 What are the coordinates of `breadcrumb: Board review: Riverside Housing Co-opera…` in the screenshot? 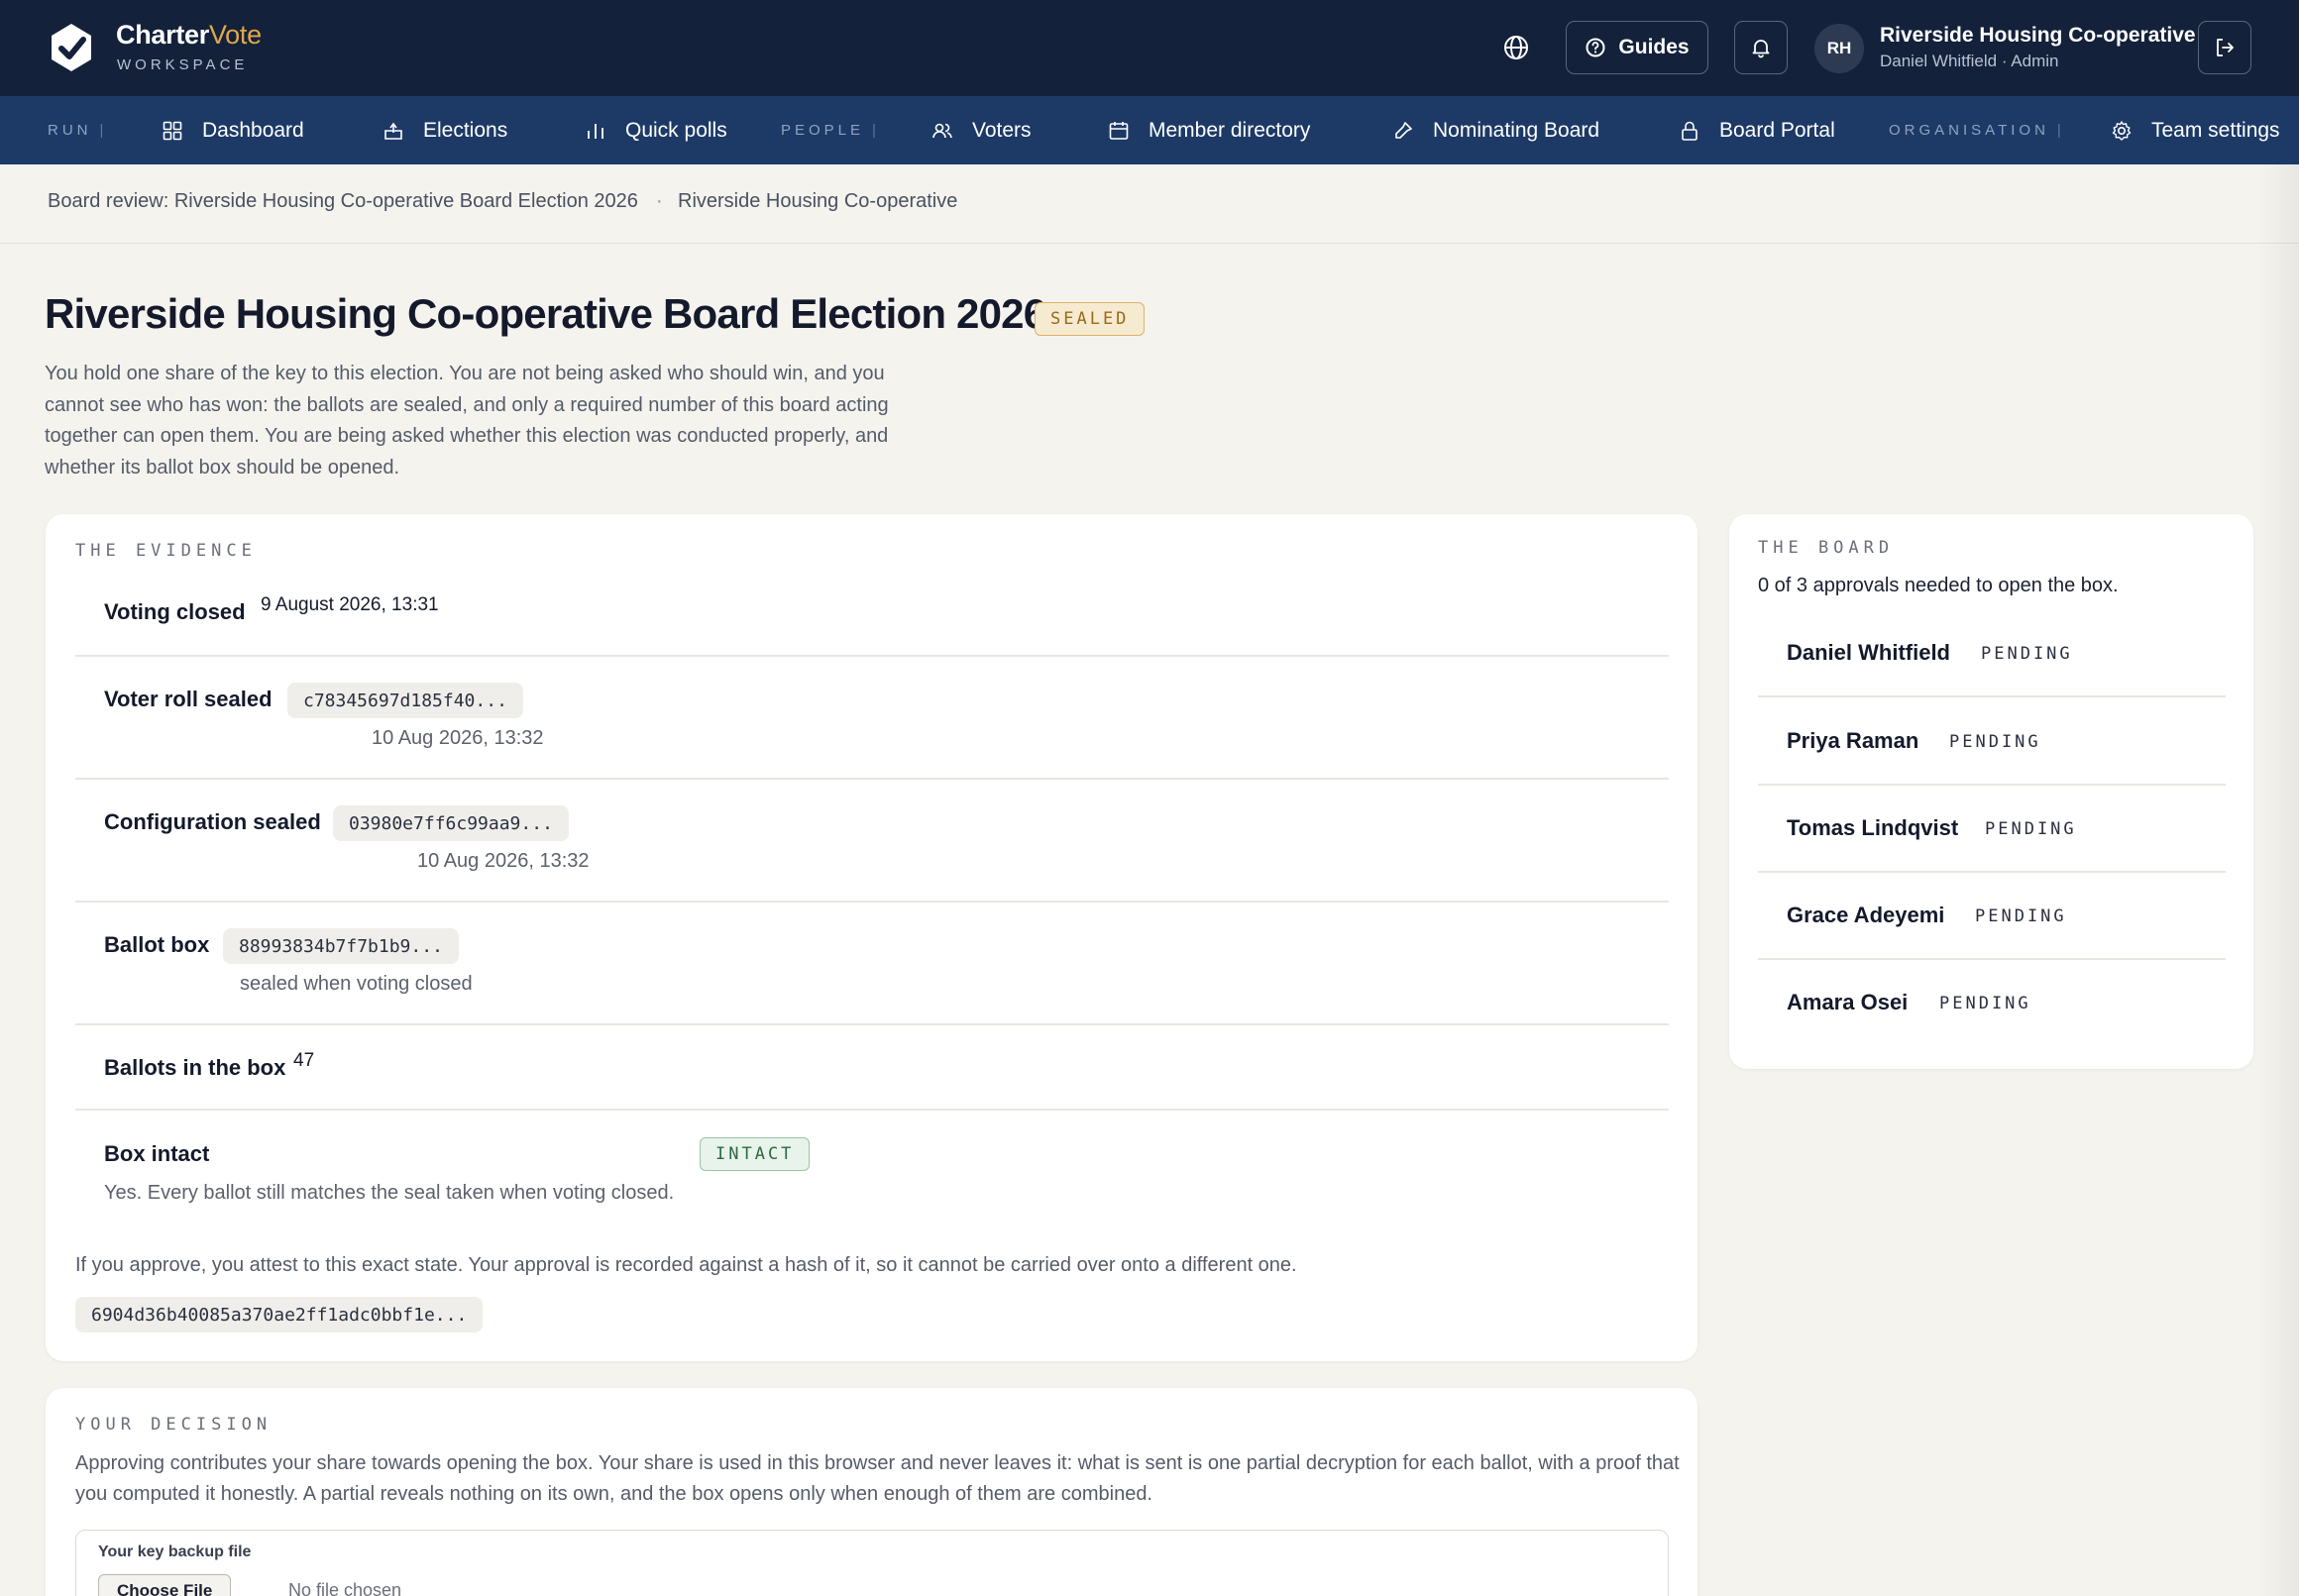 It's located at (1149, 204).